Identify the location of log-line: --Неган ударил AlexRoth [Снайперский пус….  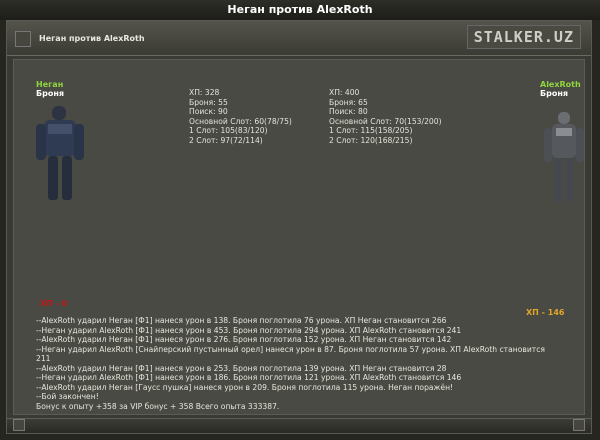
(290, 354).